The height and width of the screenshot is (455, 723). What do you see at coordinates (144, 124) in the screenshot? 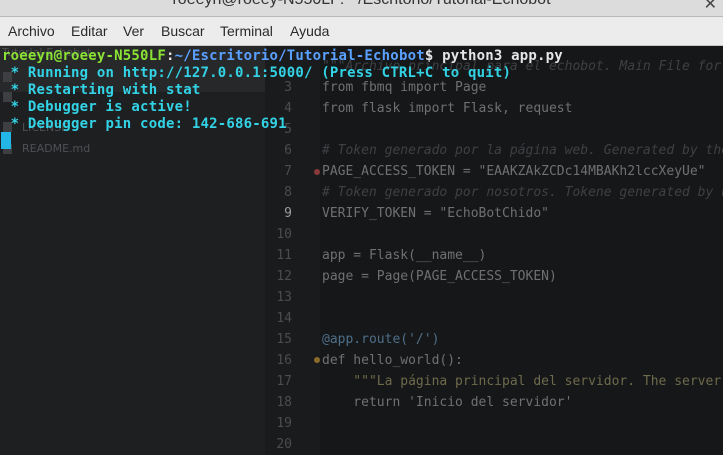
I see `terminal-output-line: * Debugger pin code: 142-686-691` at bounding box center [144, 124].